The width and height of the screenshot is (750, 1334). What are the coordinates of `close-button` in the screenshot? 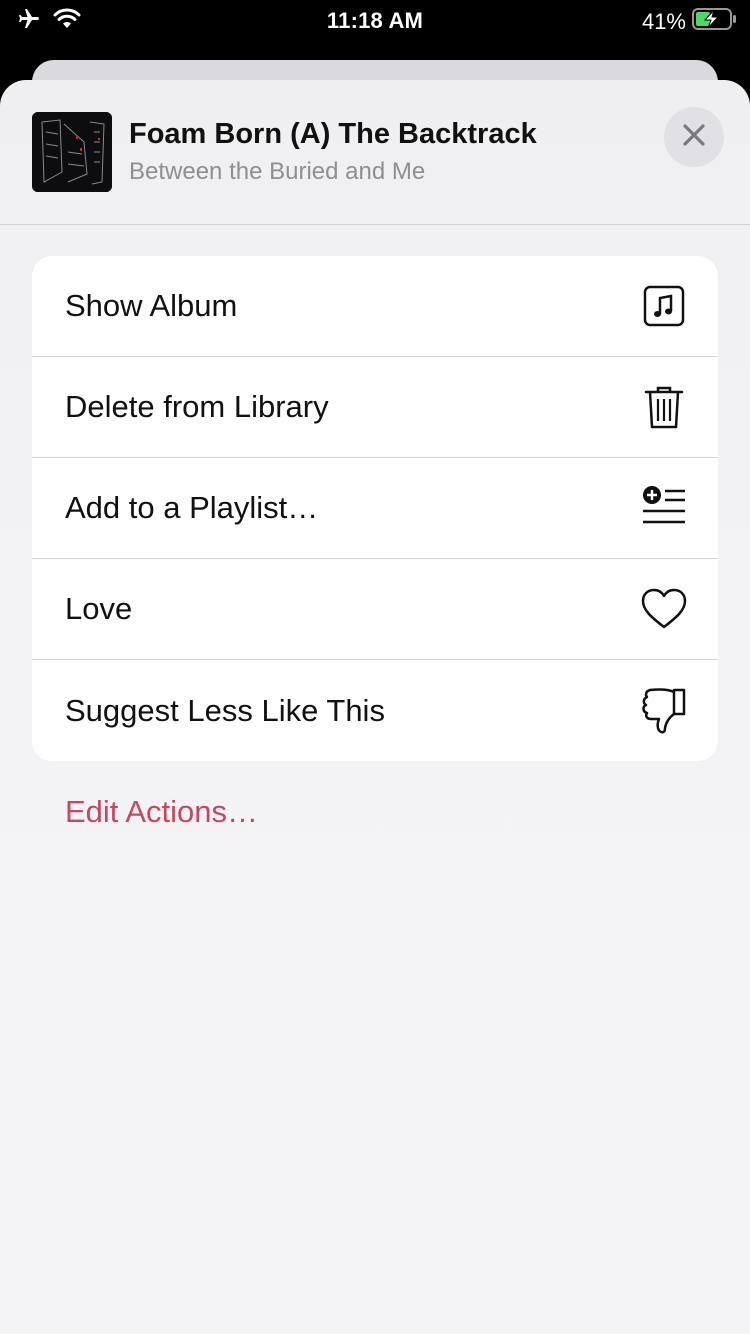 It's located at (694, 137).